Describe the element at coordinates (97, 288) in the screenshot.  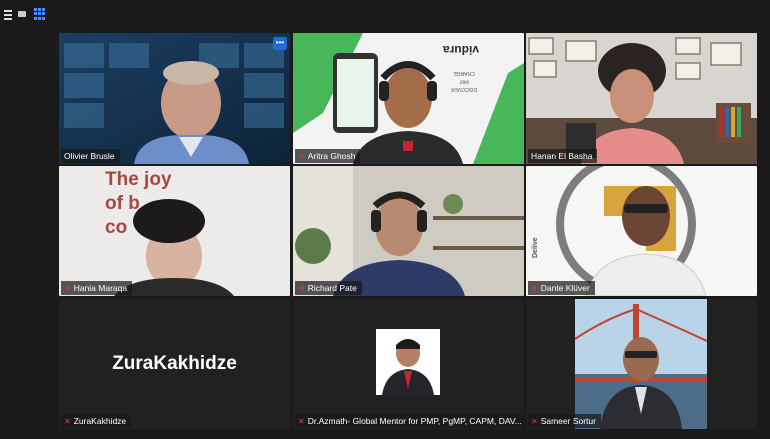
I see `participant-name-label: ✕ Hania Maraqa` at that location.